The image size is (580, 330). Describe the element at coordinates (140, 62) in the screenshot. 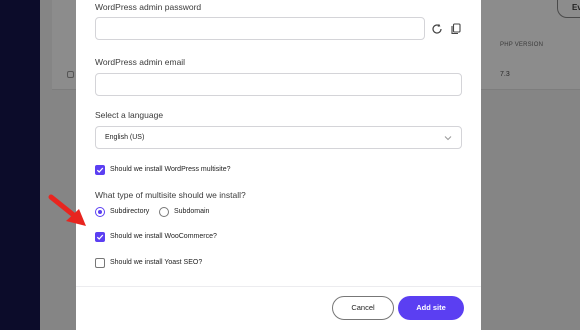

I see `email-label: WordPress admin email` at that location.